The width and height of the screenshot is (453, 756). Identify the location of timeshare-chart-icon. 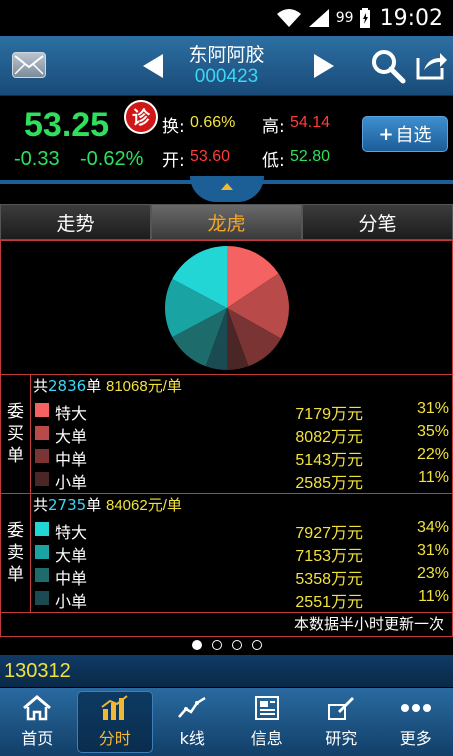
(114, 707).